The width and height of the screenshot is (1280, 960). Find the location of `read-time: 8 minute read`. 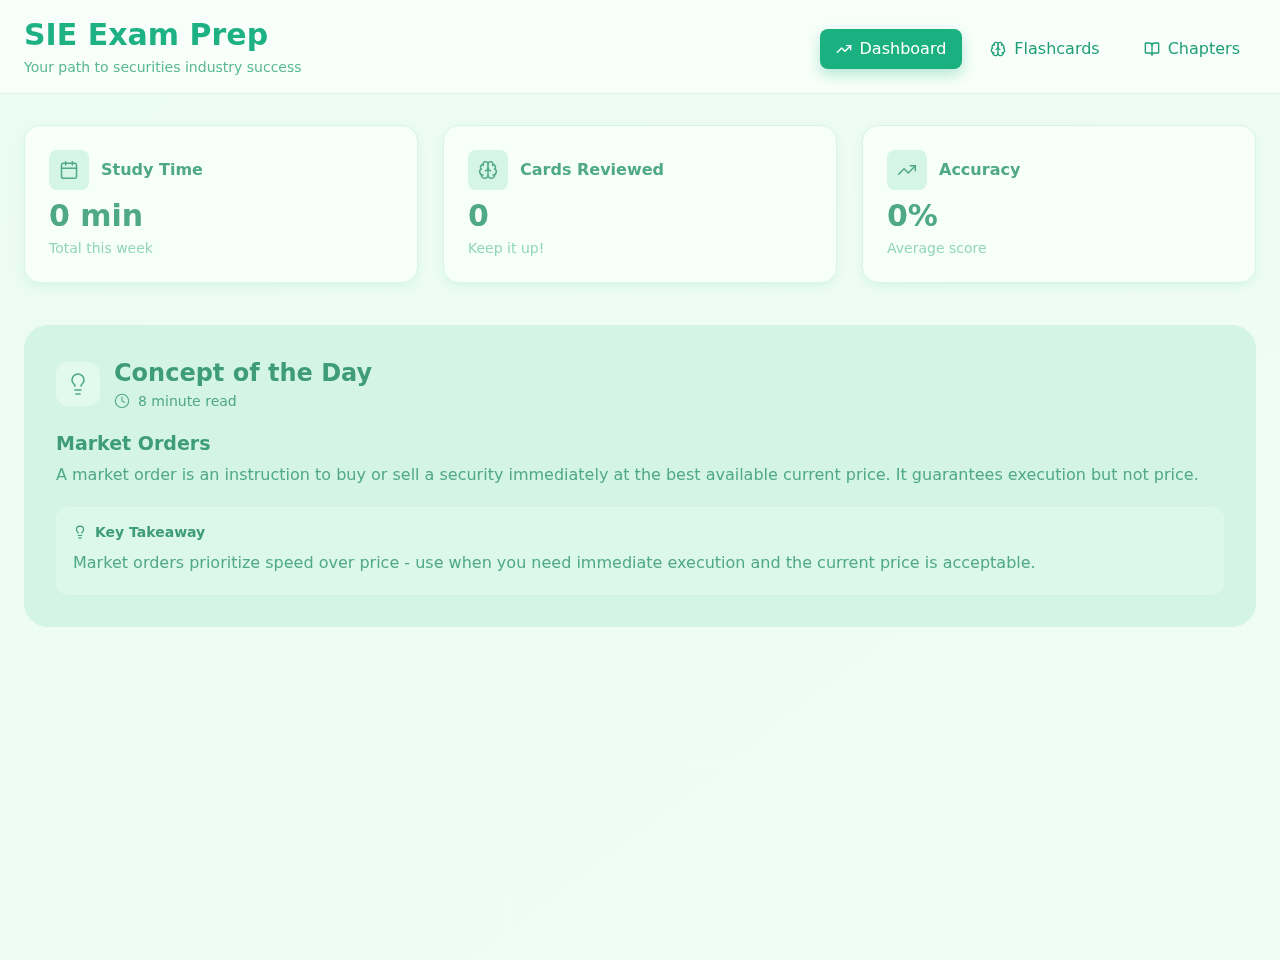

read-time: 8 minute read is located at coordinates (187, 401).